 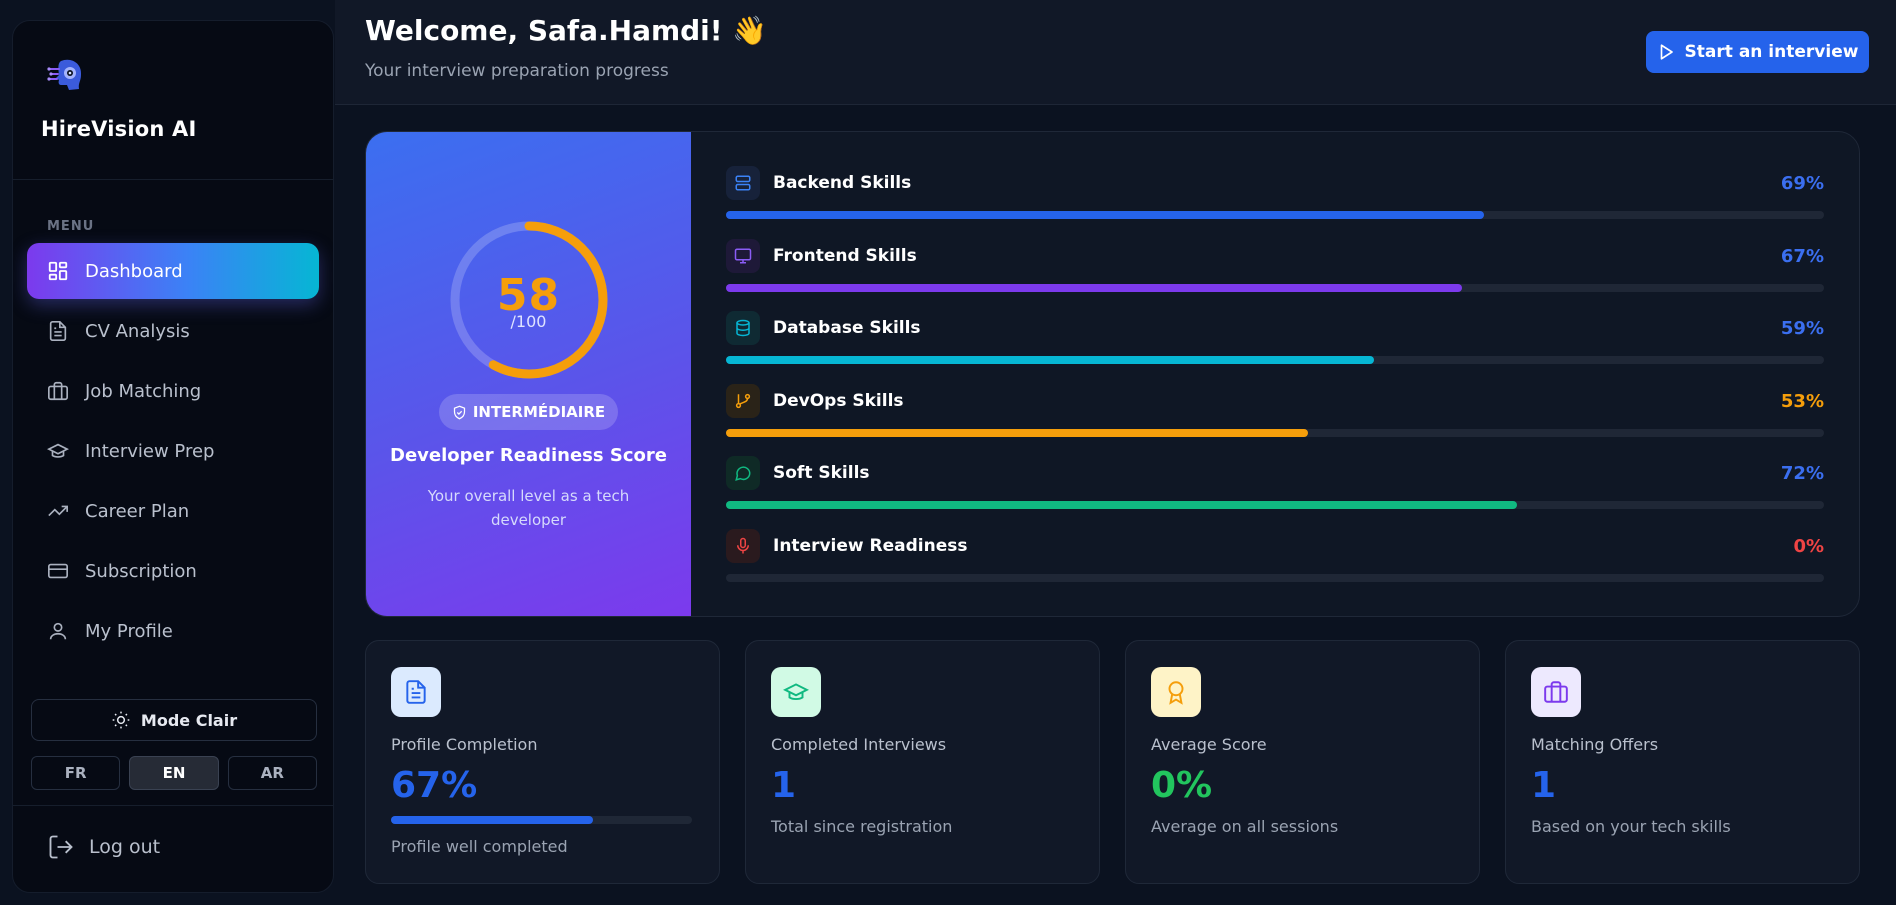 I want to click on skill-percent: 53%, so click(x=1802, y=401).